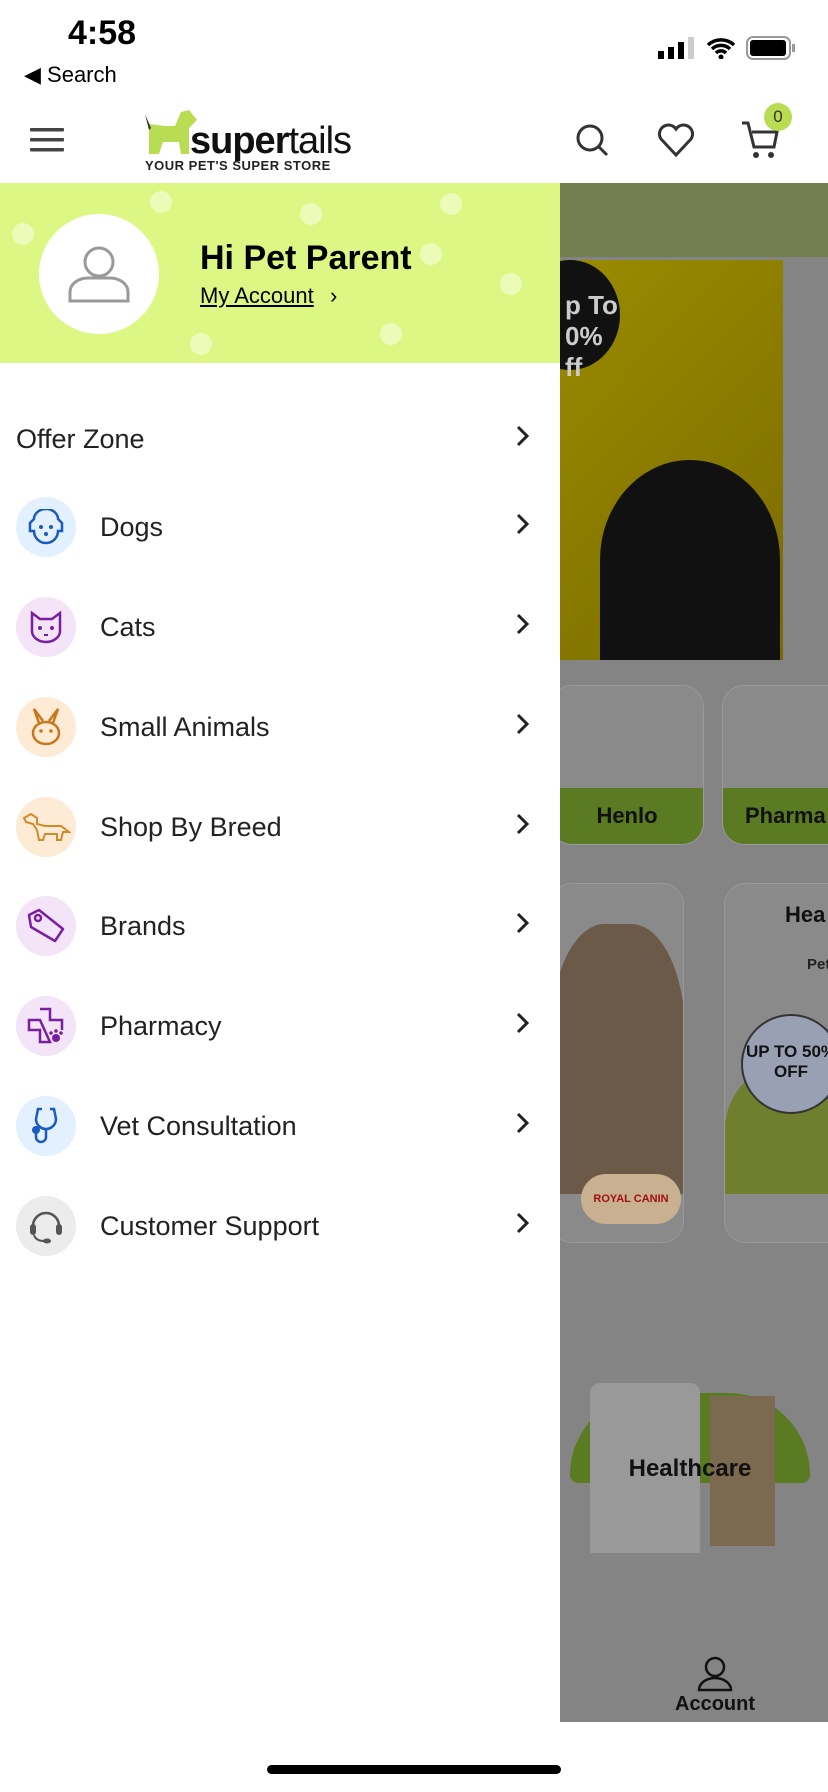  I want to click on dog-icon, so click(46, 527).